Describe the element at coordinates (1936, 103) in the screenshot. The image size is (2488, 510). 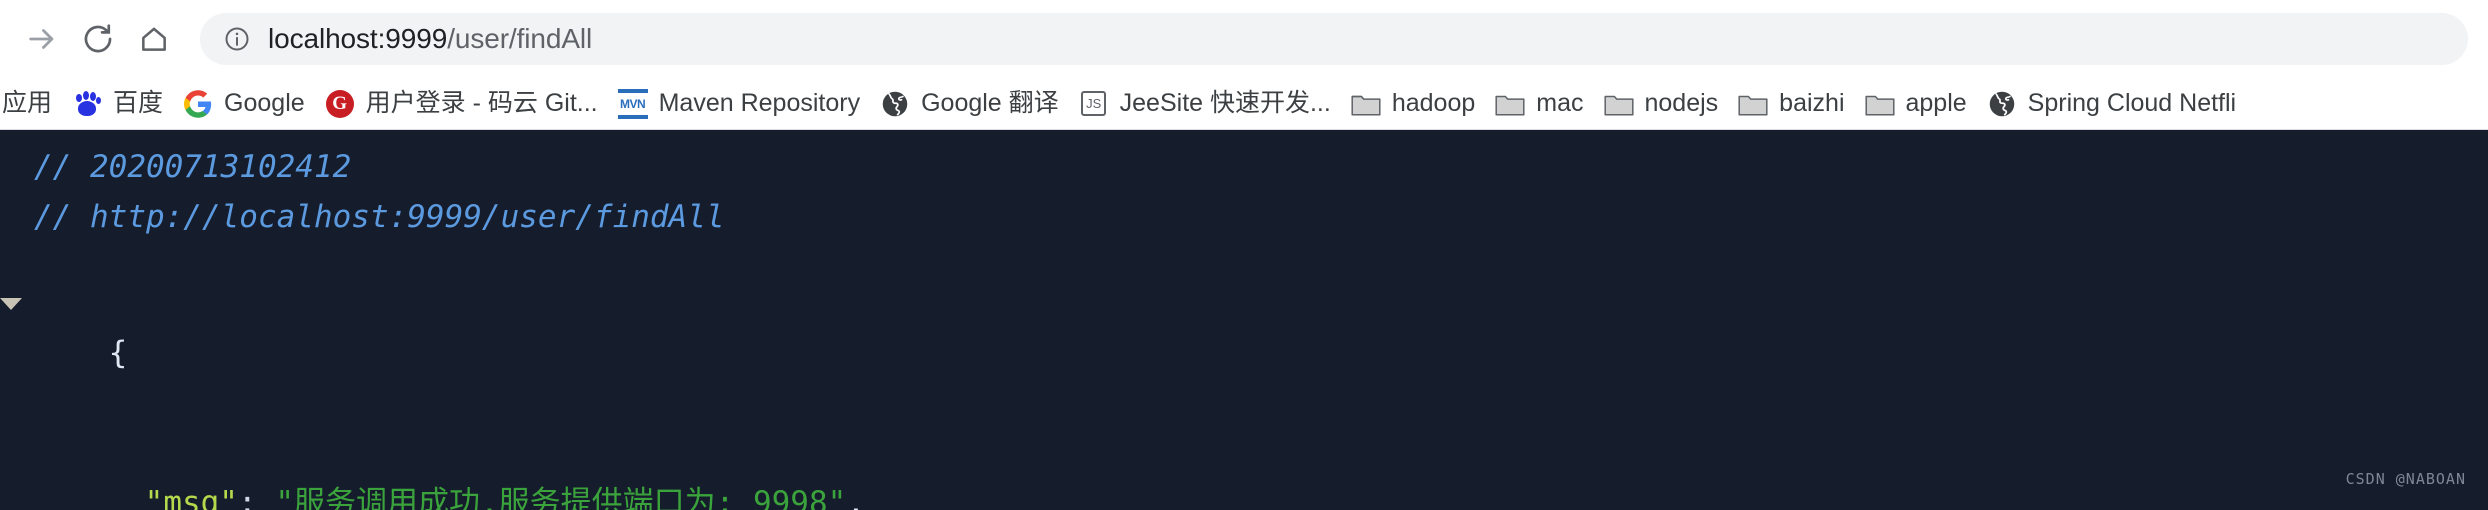
I see `bookmark-label: apple` at that location.